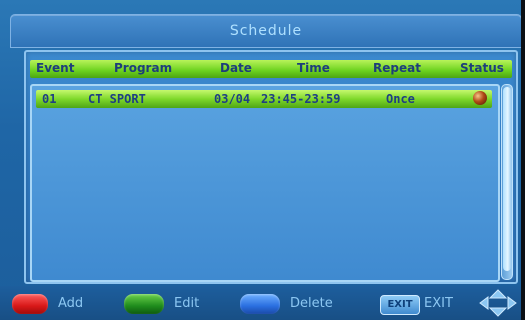  I want to click on blue-key-icon, so click(260, 304).